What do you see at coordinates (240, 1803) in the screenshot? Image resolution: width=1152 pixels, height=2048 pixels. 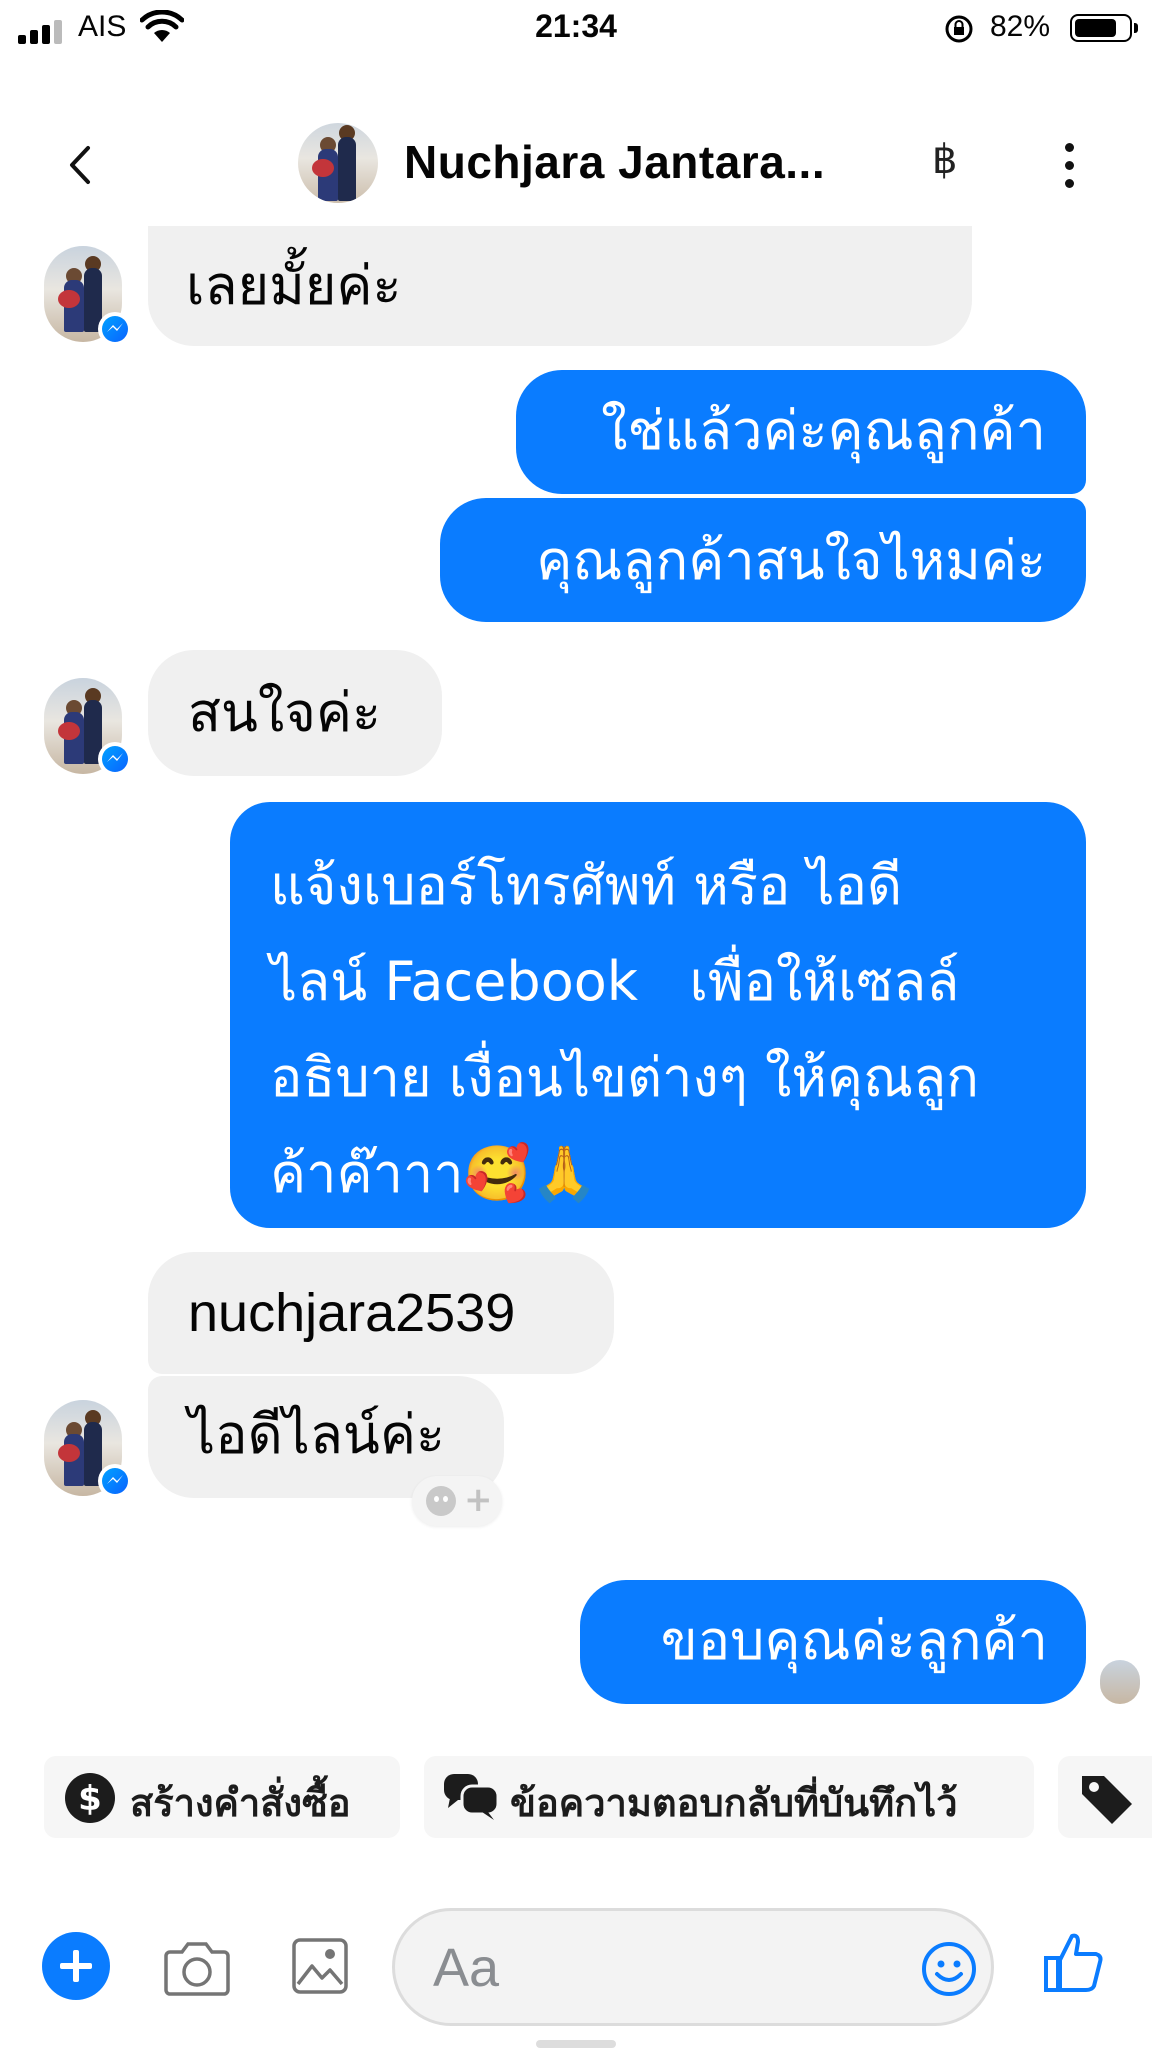 I see `chip-label: สร้างคำสั่งซื้อ` at bounding box center [240, 1803].